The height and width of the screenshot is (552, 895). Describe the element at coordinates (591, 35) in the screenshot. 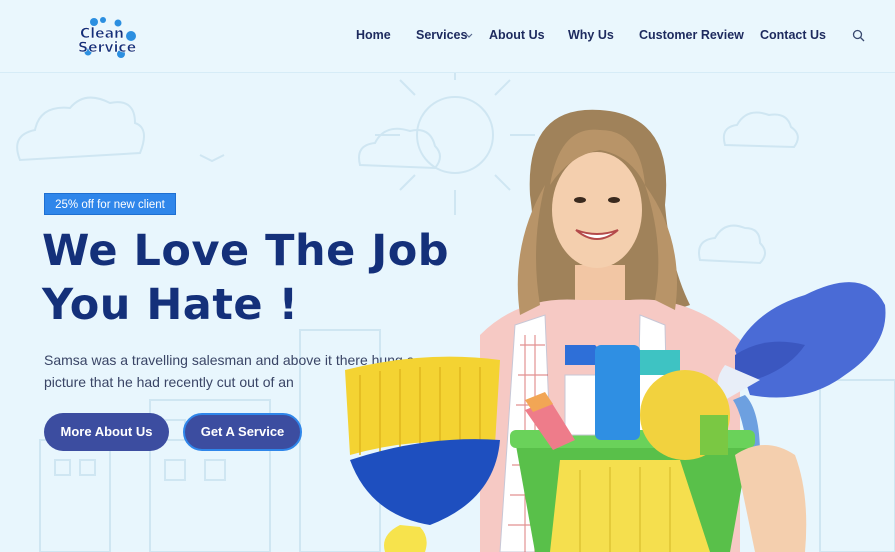

I see `nav-why-us: Why Us` at that location.